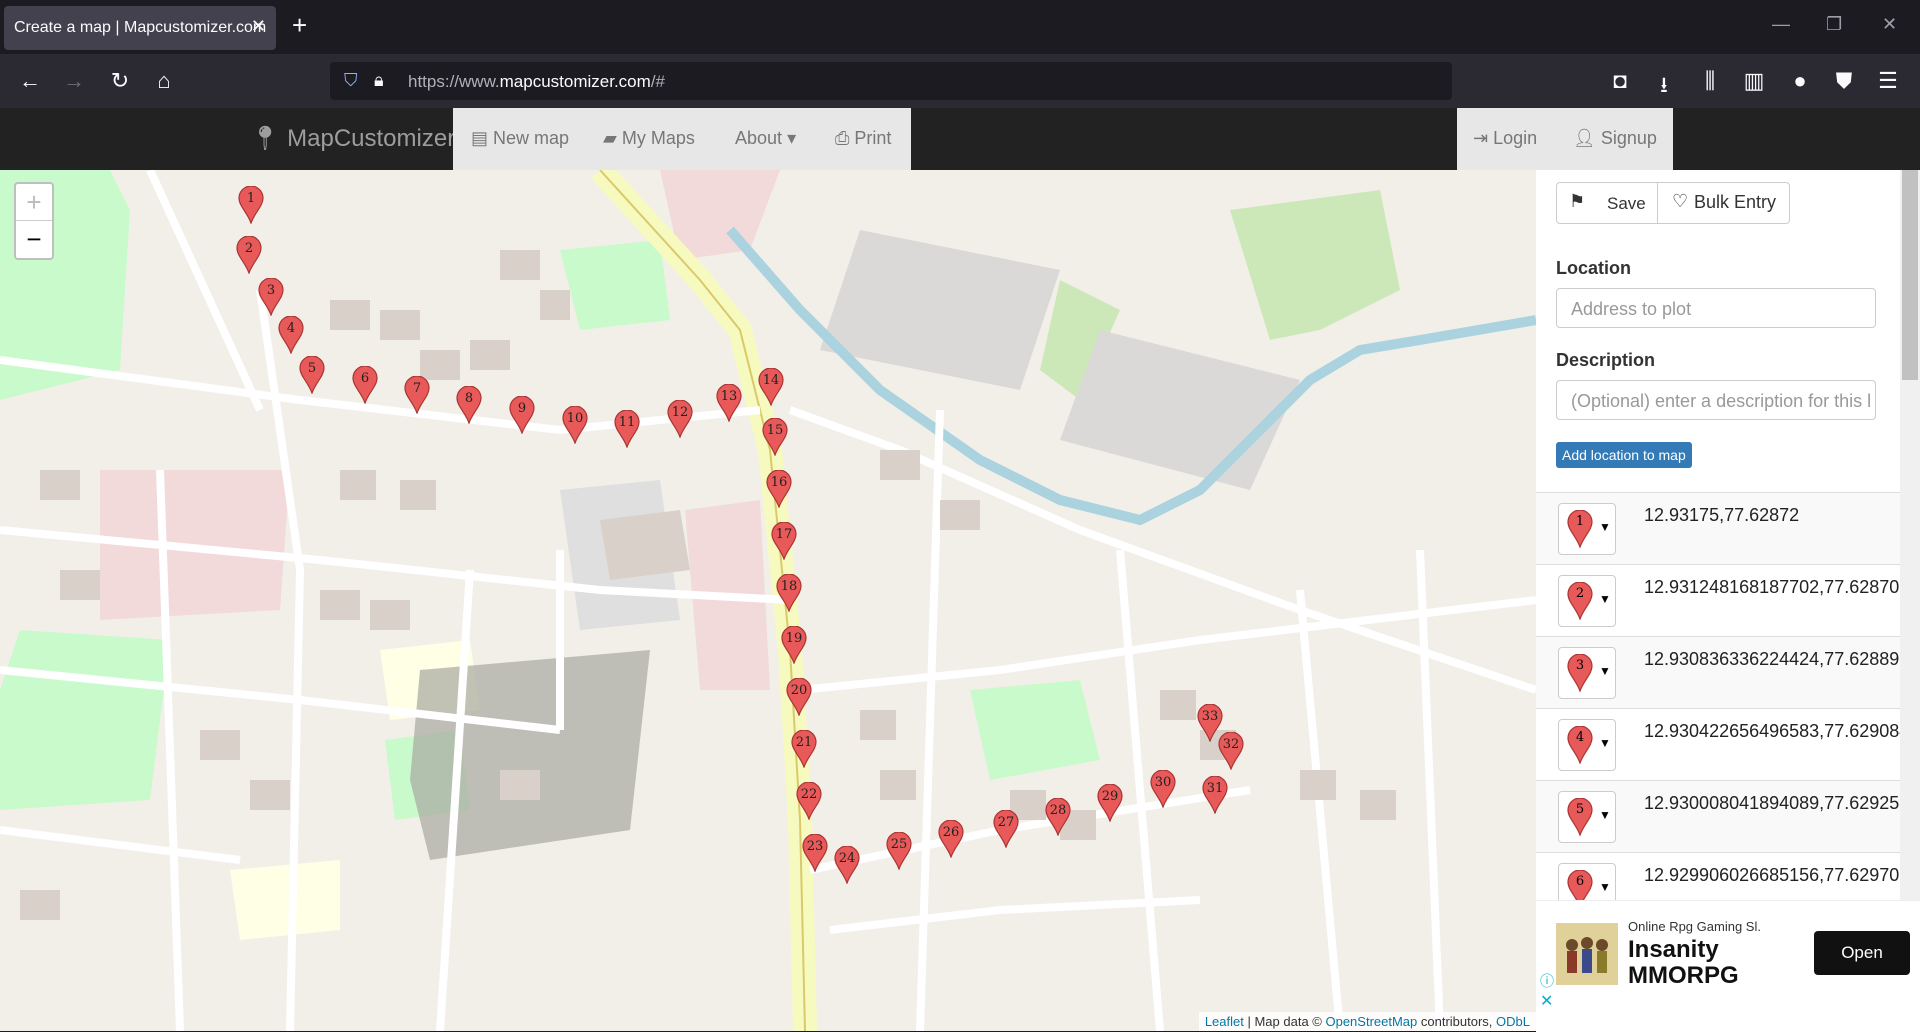 The image size is (1920, 1032). I want to click on account-icon: ●, so click(1800, 81).